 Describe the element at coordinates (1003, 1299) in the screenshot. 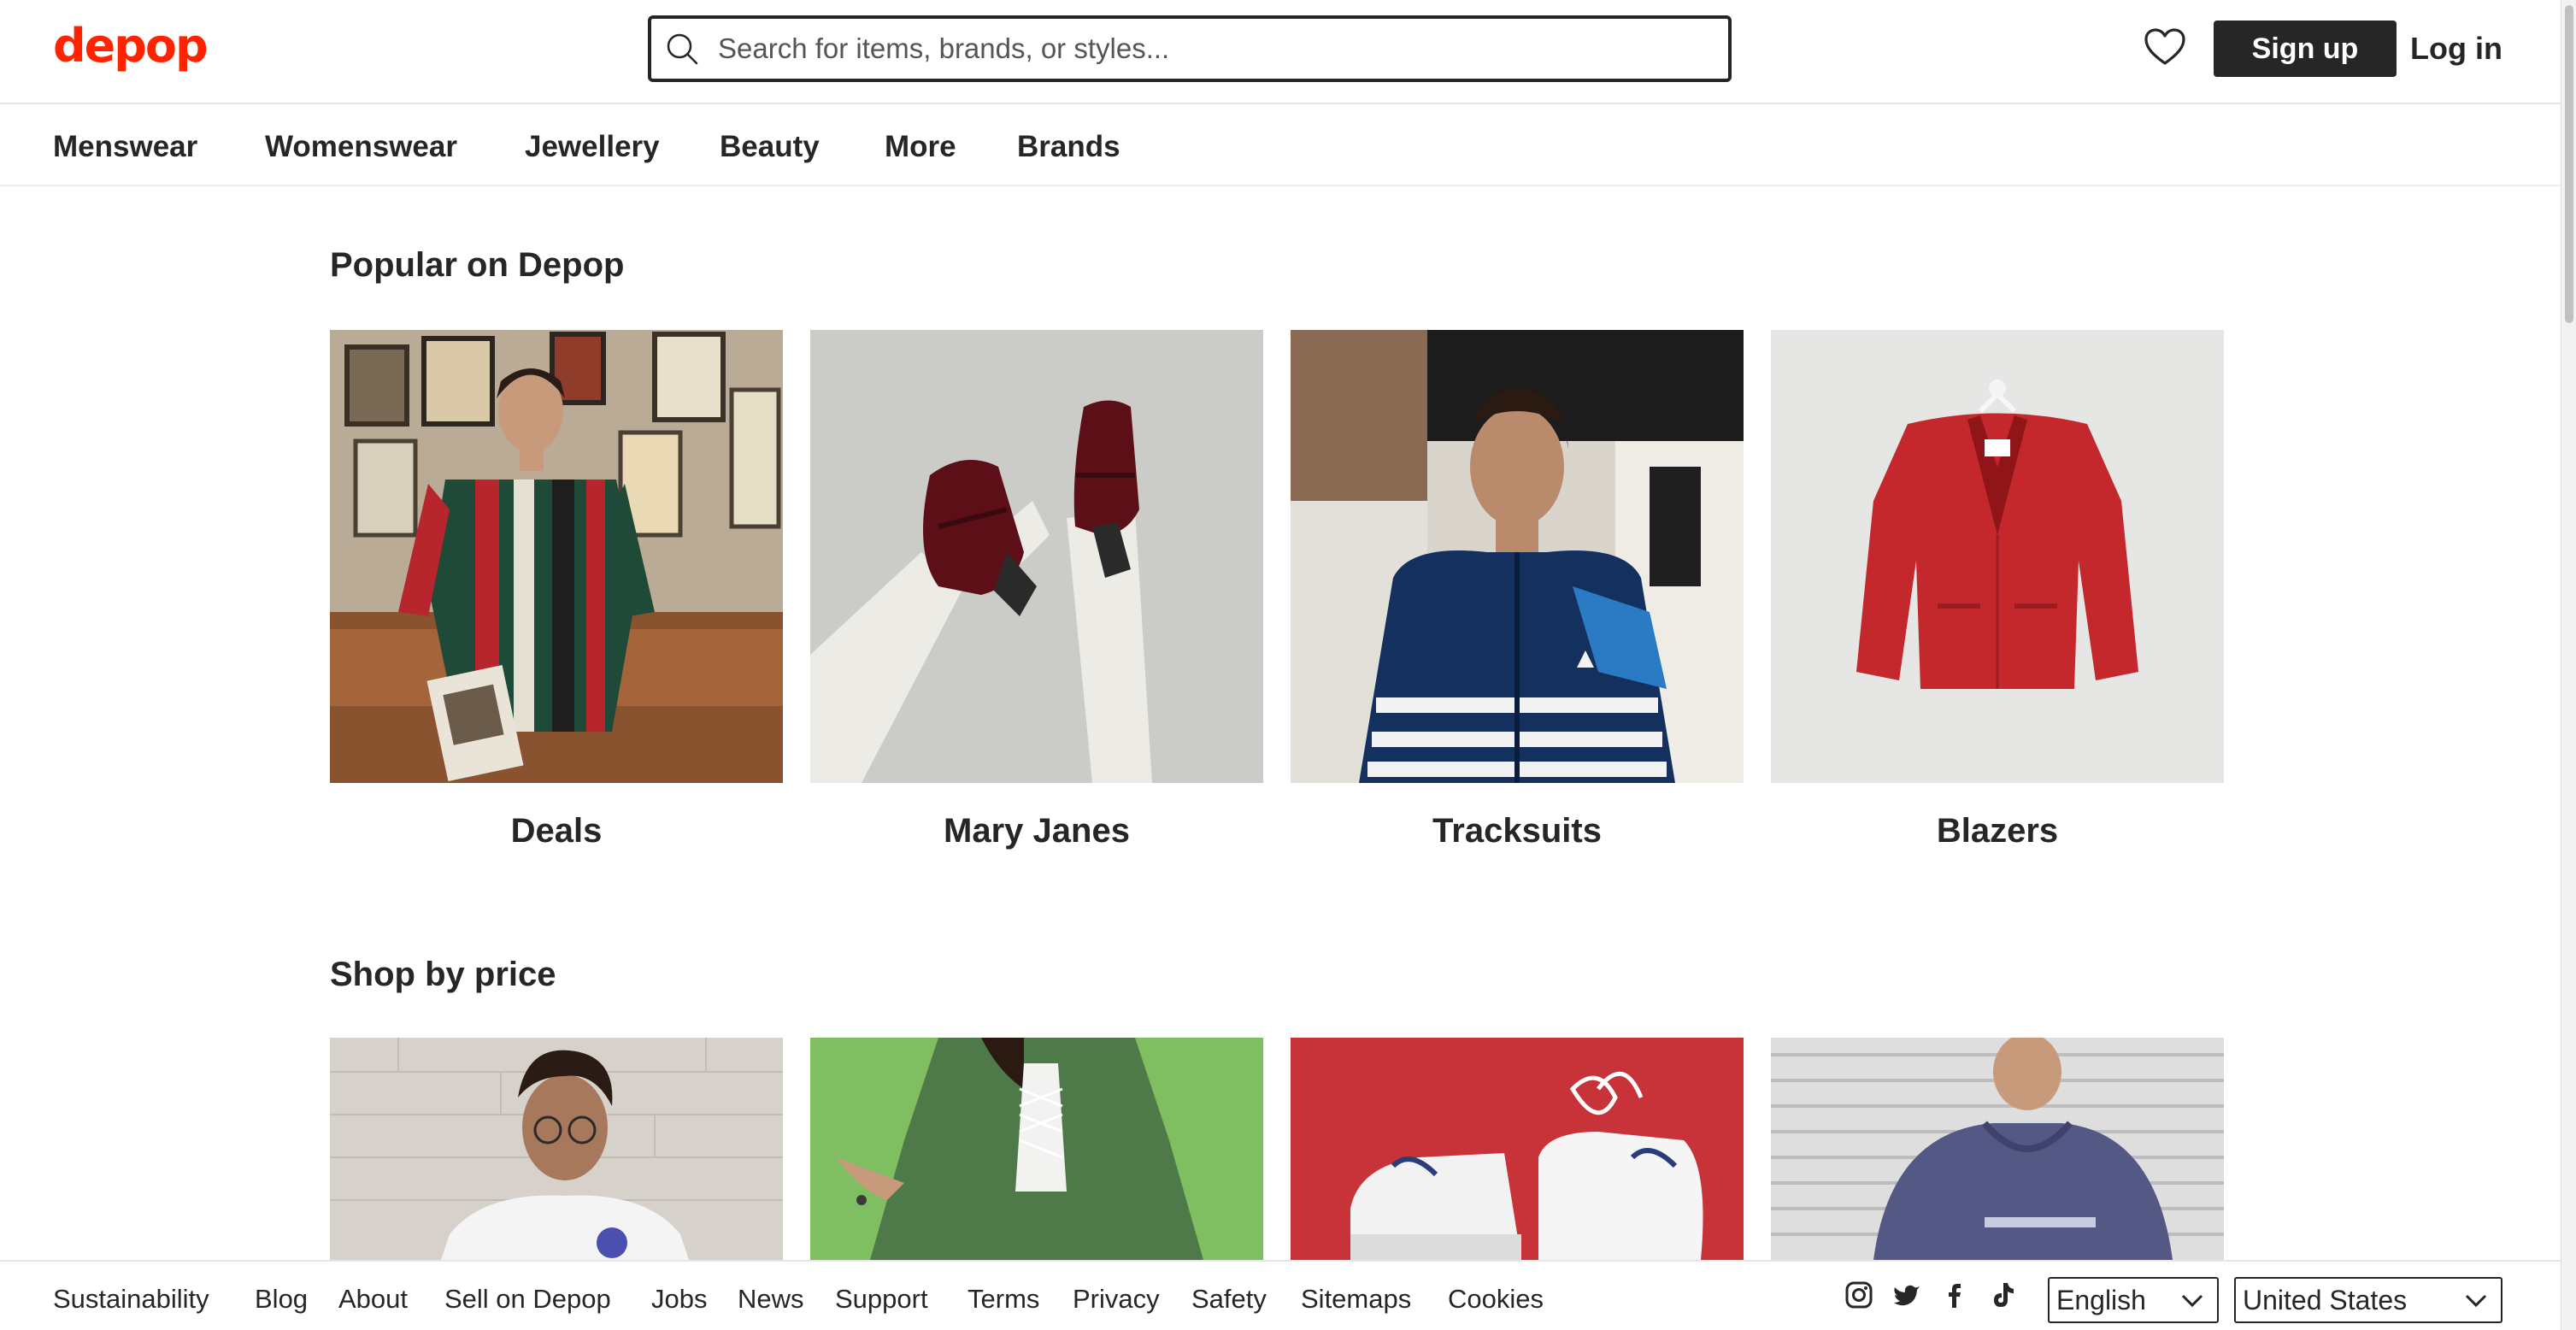

I see `footer-link-terms: Terms` at that location.